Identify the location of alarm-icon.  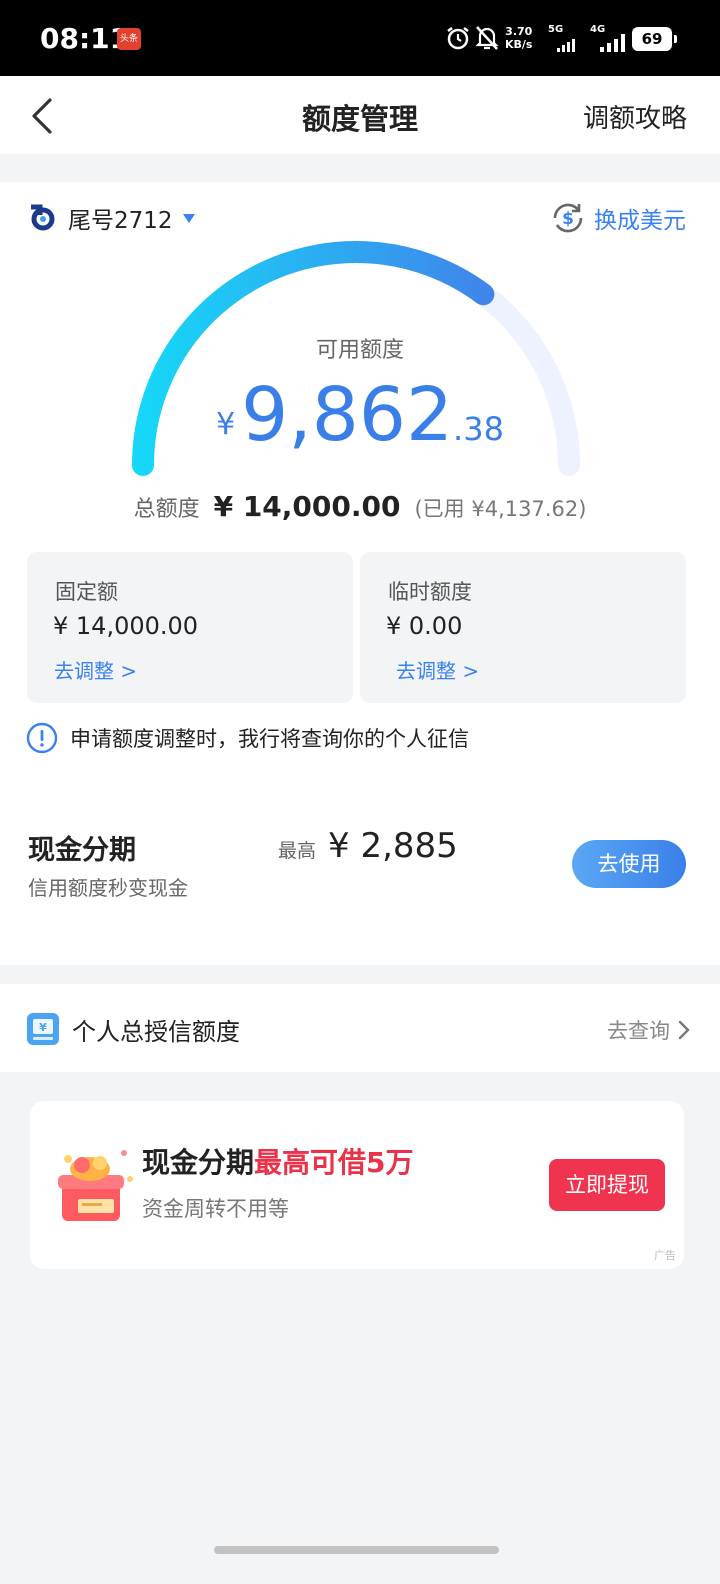
(458, 38).